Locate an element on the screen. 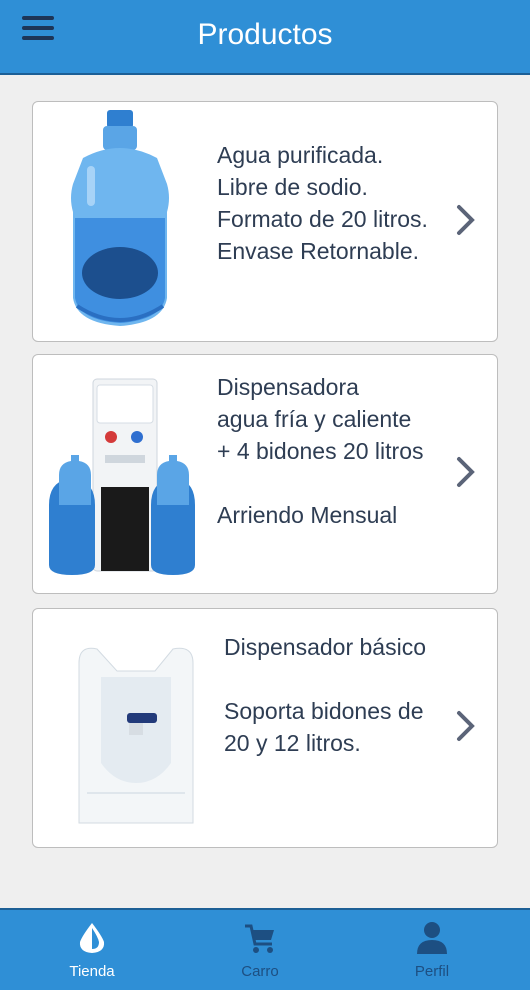  basic-dispenser-image is located at coordinates (136, 735).